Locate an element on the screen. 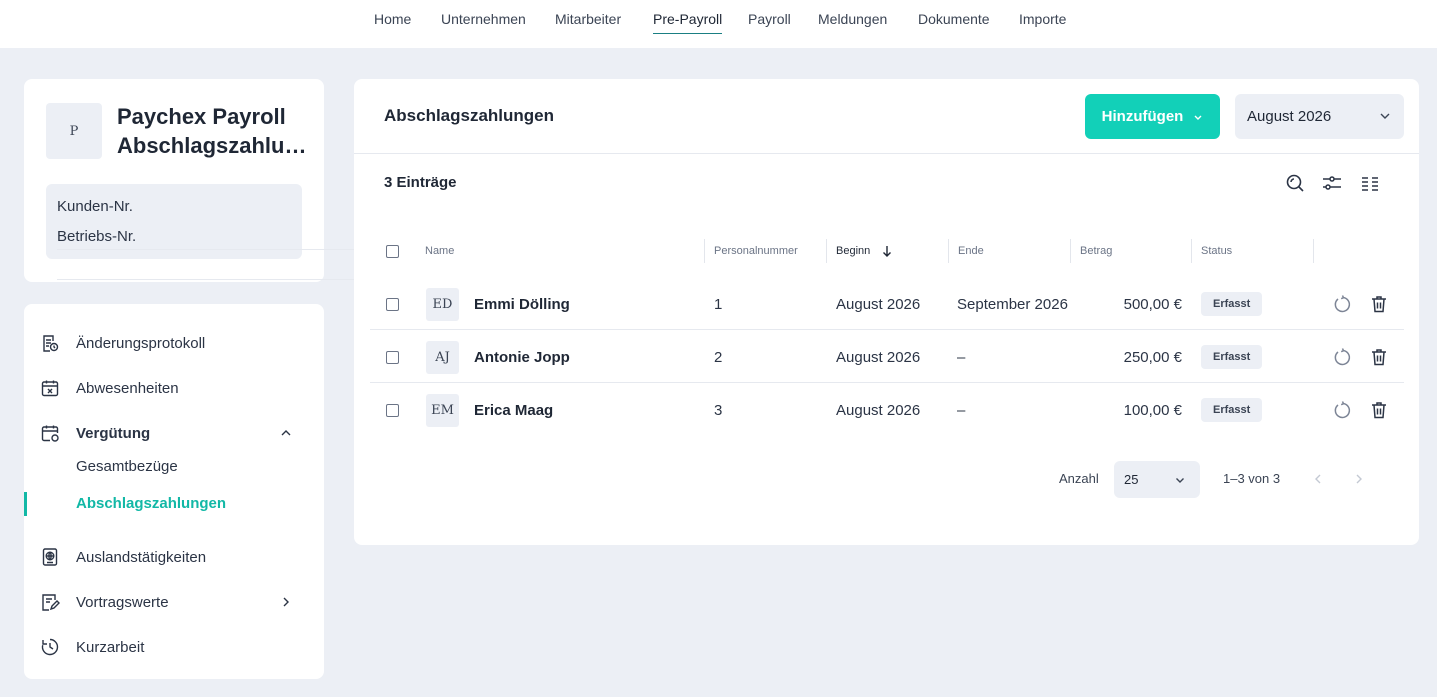  personalnummer-cell: 1 is located at coordinates (718, 304).